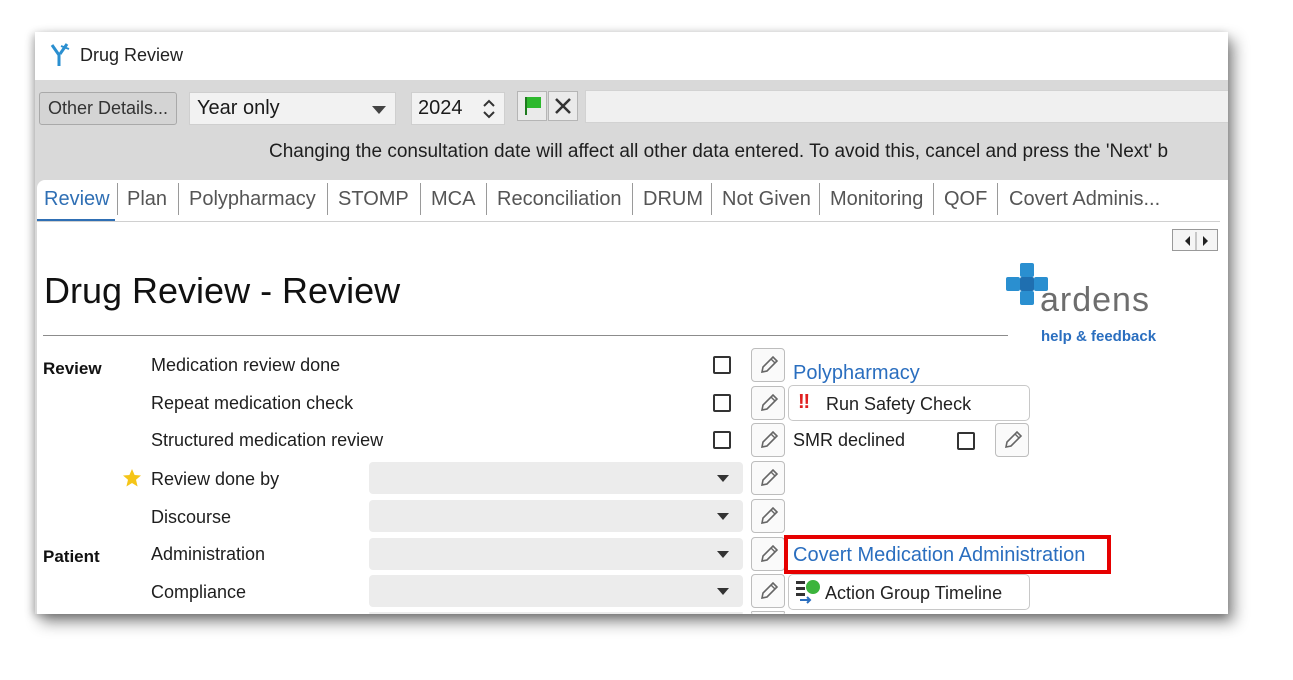 The width and height of the screenshot is (1293, 680). What do you see at coordinates (246, 365) in the screenshot?
I see `medication-review-done-label: Medication review done` at bounding box center [246, 365].